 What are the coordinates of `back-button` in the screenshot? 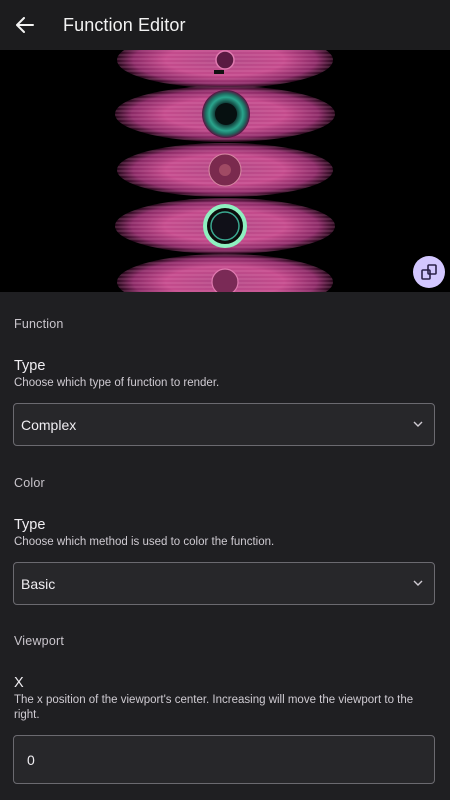 It's located at (25, 25).